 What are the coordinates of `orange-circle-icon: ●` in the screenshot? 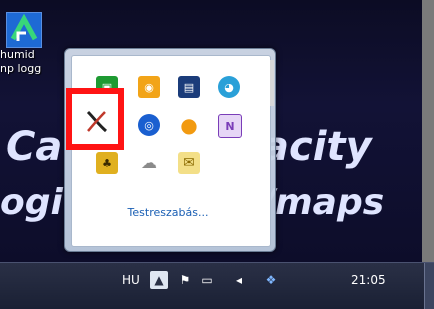 It's located at (189, 125).